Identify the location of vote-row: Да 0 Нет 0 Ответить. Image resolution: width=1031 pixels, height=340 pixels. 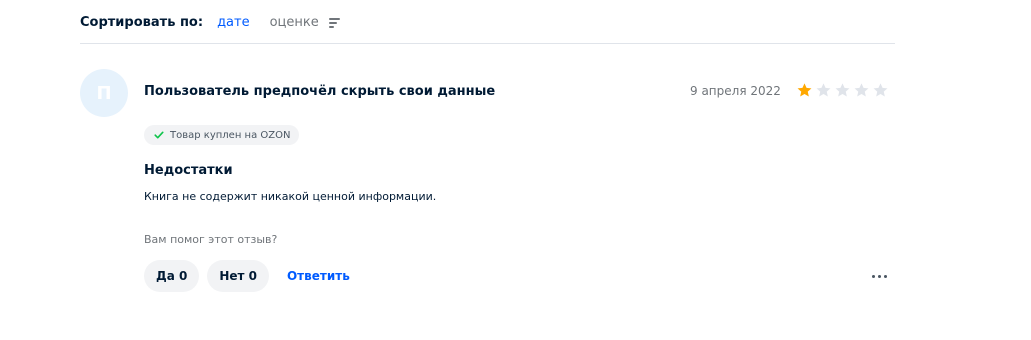
(247, 276).